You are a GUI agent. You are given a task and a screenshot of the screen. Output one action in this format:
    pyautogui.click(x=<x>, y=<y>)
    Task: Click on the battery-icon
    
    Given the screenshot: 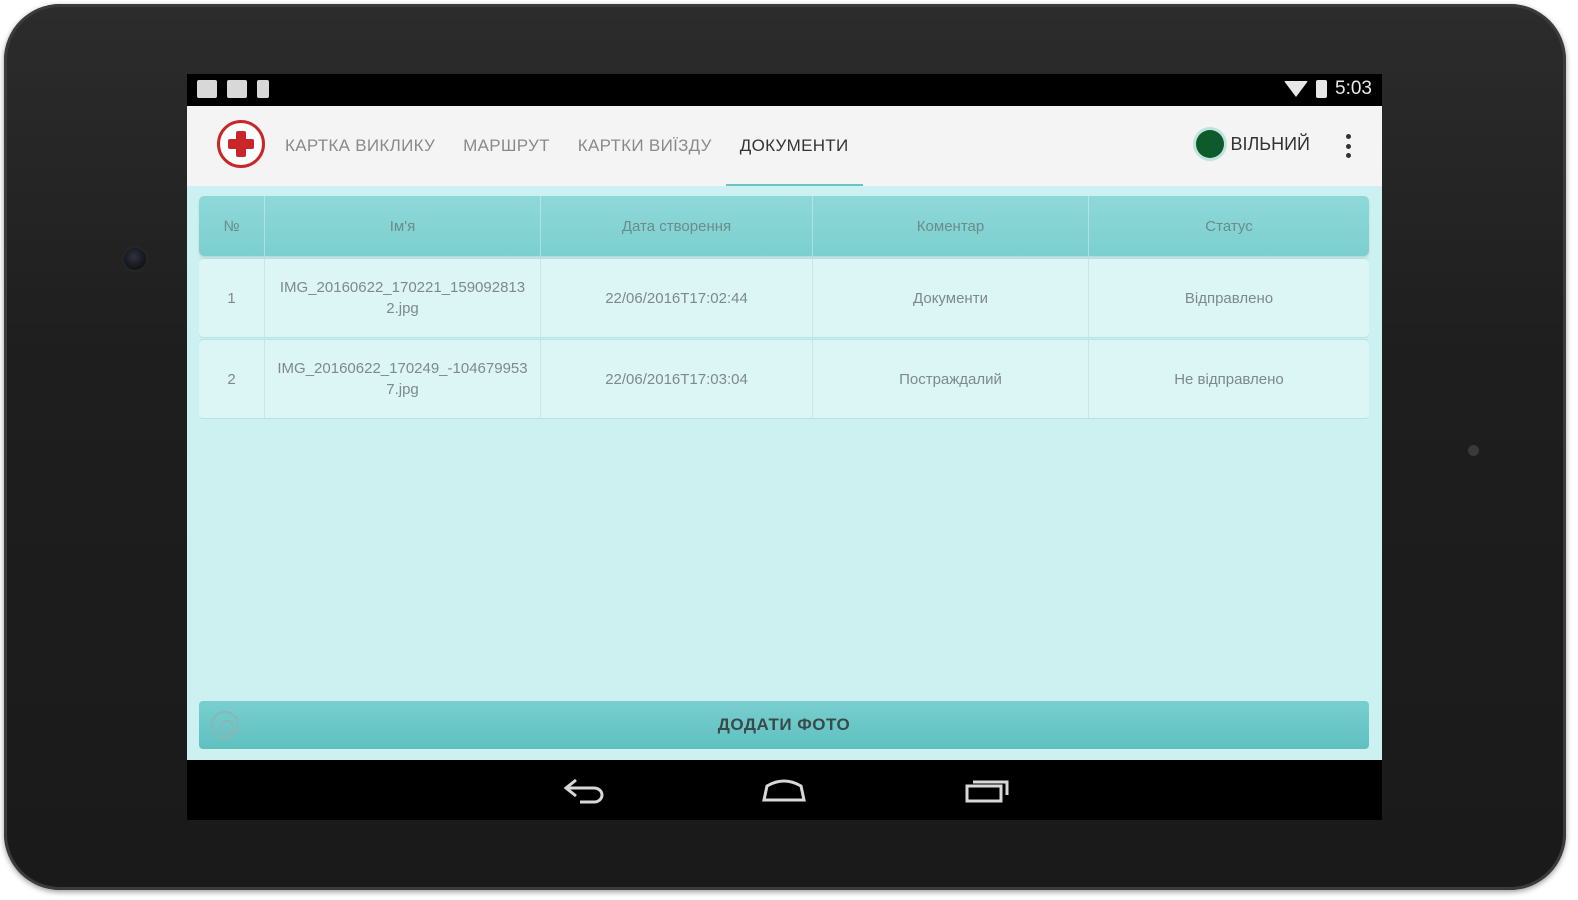 What is the action you would take?
    pyautogui.click(x=1322, y=89)
    